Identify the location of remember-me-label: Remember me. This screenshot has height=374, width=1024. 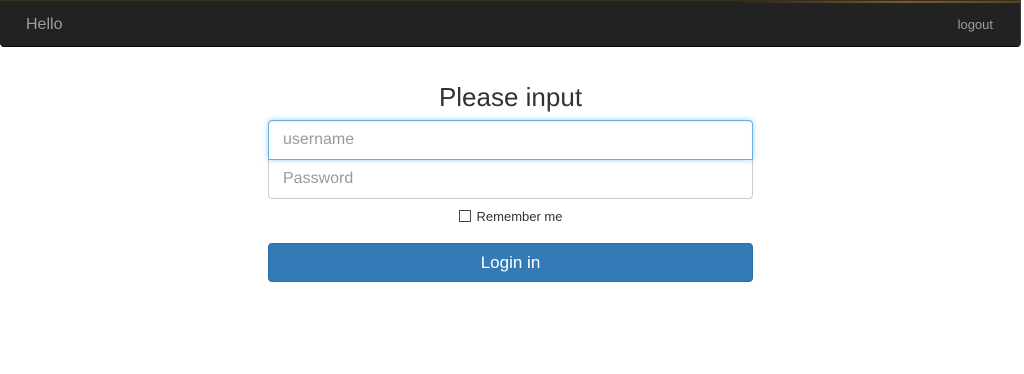
(519, 216).